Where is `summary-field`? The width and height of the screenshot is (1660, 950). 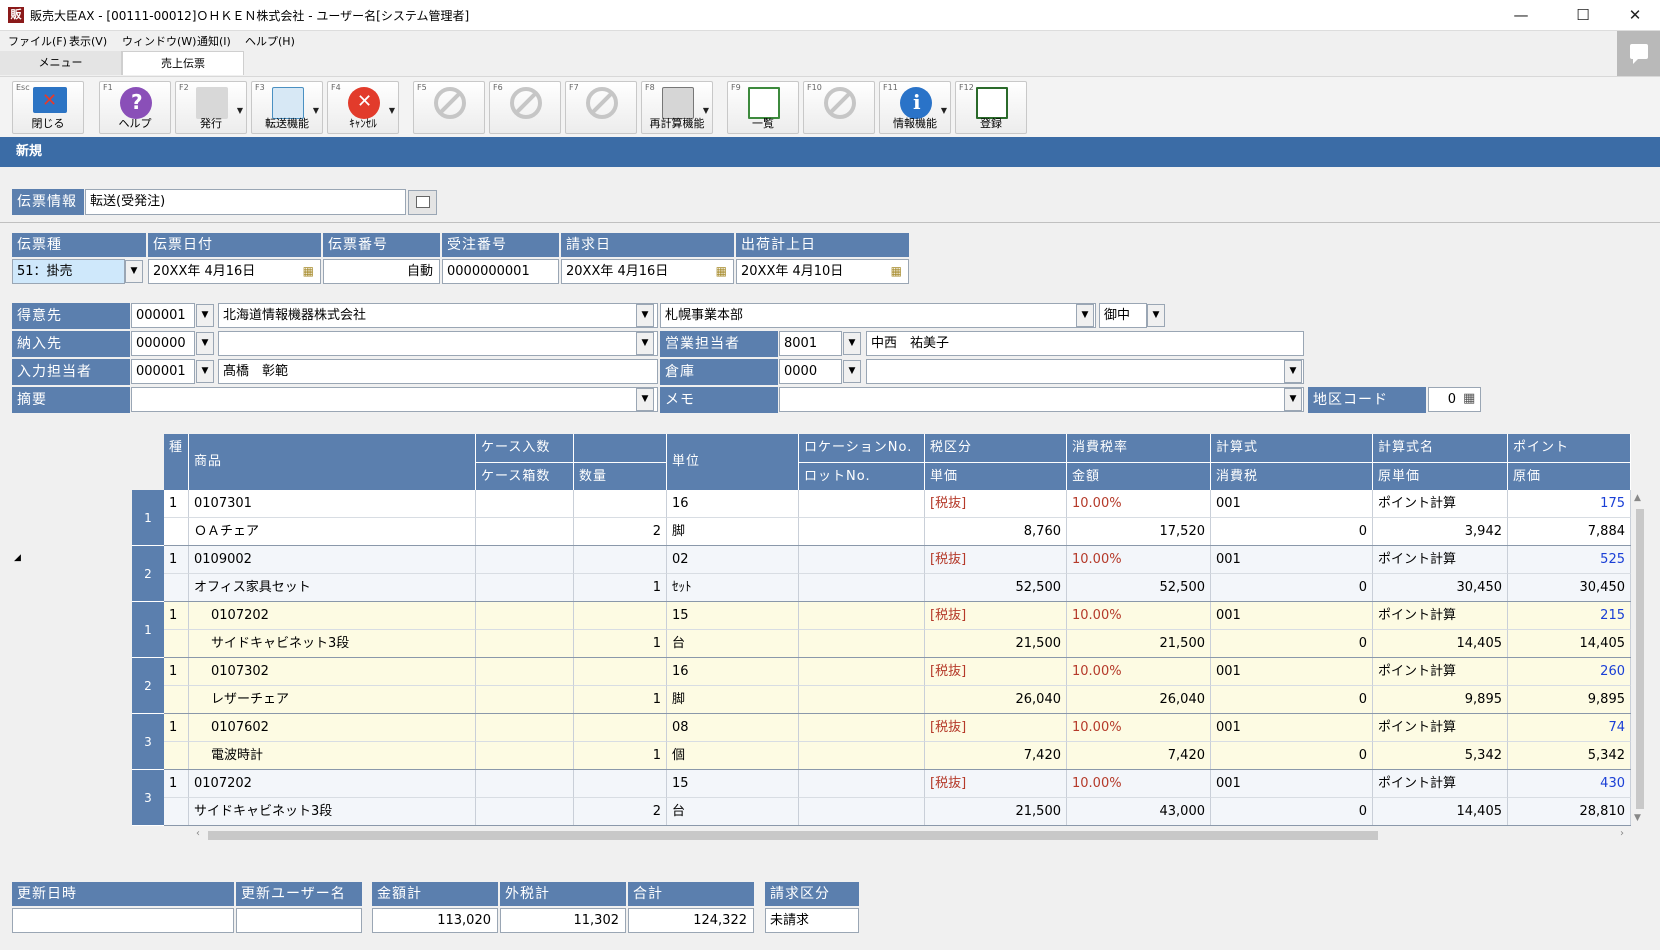
summary-field is located at coordinates (394, 399).